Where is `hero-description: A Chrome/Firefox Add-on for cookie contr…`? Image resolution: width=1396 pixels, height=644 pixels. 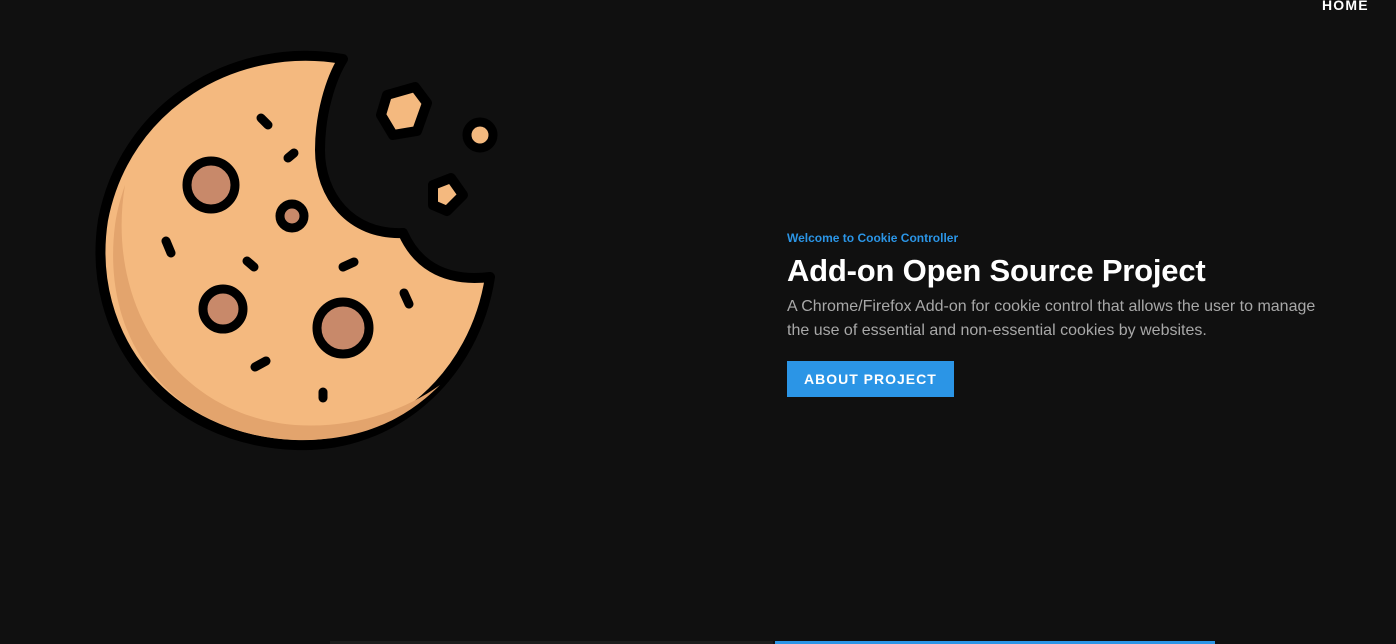
hero-description: A Chrome/Firefox Add-on for cookie contr… is located at coordinates (1051, 318).